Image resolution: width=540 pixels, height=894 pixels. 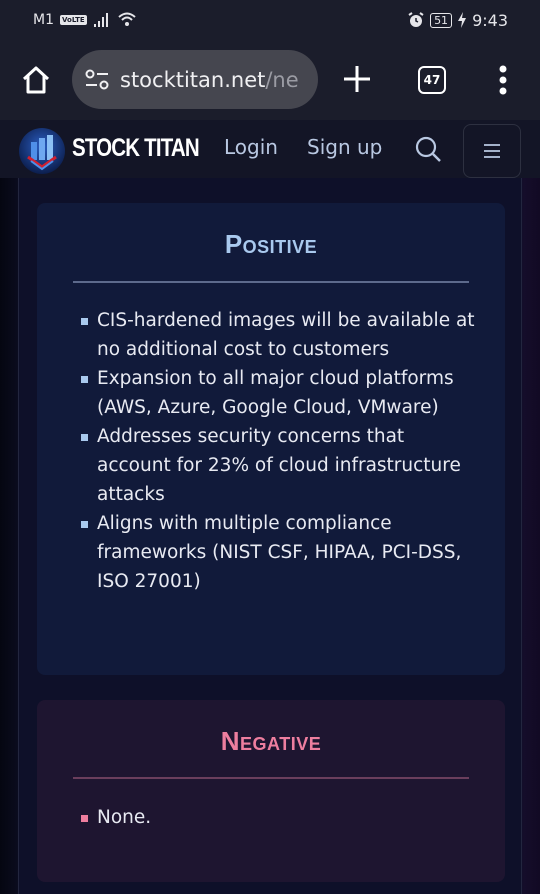 I want to click on more-options-icon, so click(x=503, y=80).